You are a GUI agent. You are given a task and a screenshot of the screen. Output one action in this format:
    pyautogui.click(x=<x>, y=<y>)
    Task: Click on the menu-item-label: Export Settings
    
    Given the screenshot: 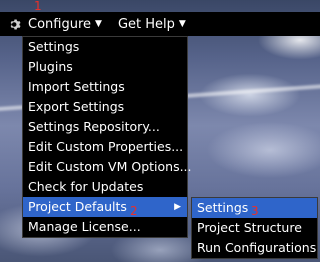 What is the action you would take?
    pyautogui.click(x=76, y=106)
    